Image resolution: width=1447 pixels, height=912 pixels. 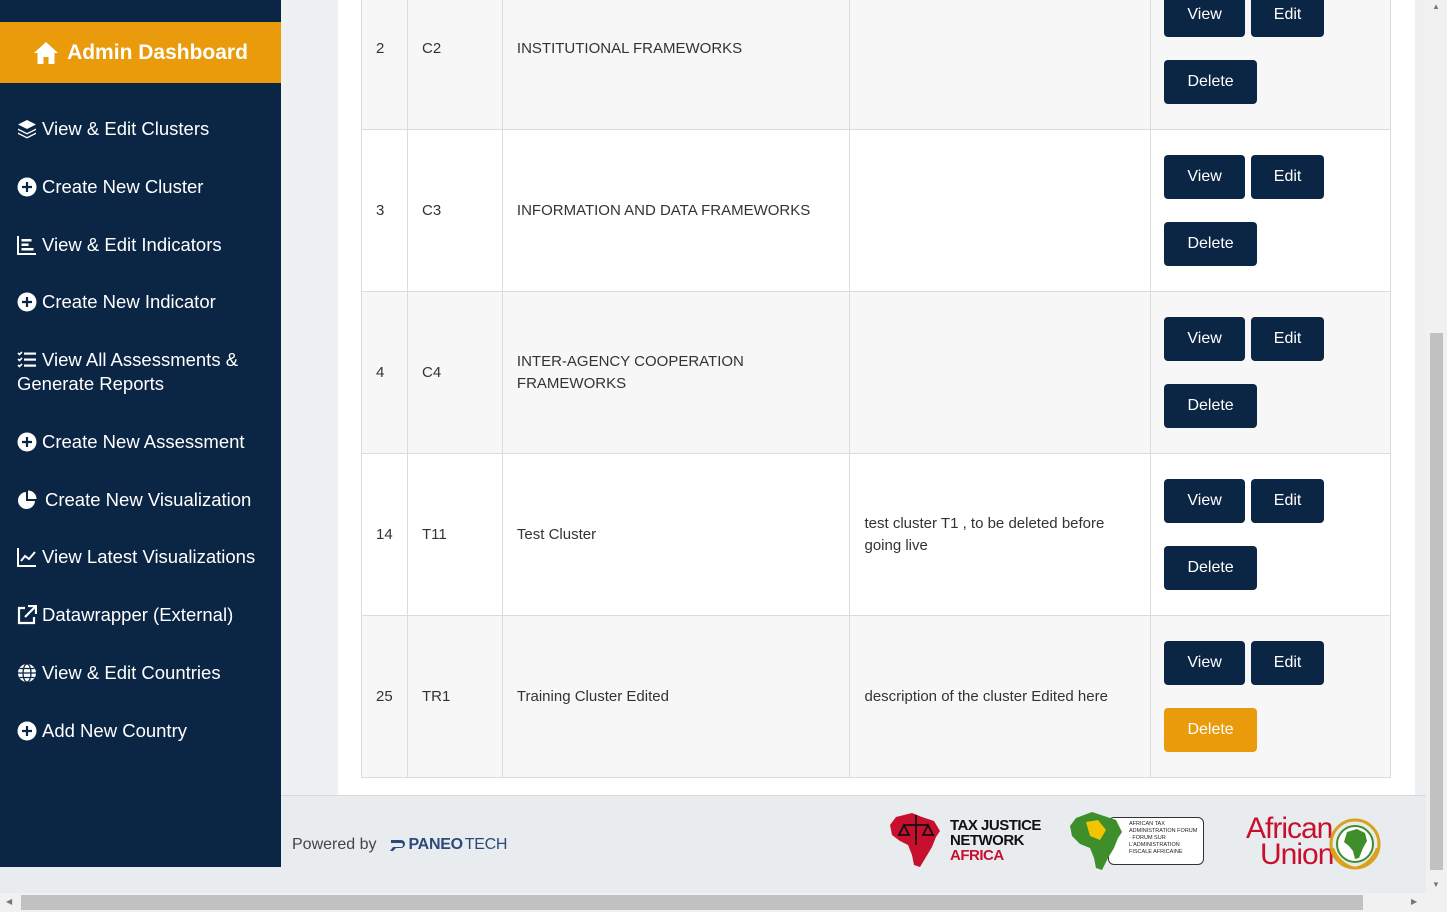 I want to click on paneo-light: TECH, so click(x=486, y=844).